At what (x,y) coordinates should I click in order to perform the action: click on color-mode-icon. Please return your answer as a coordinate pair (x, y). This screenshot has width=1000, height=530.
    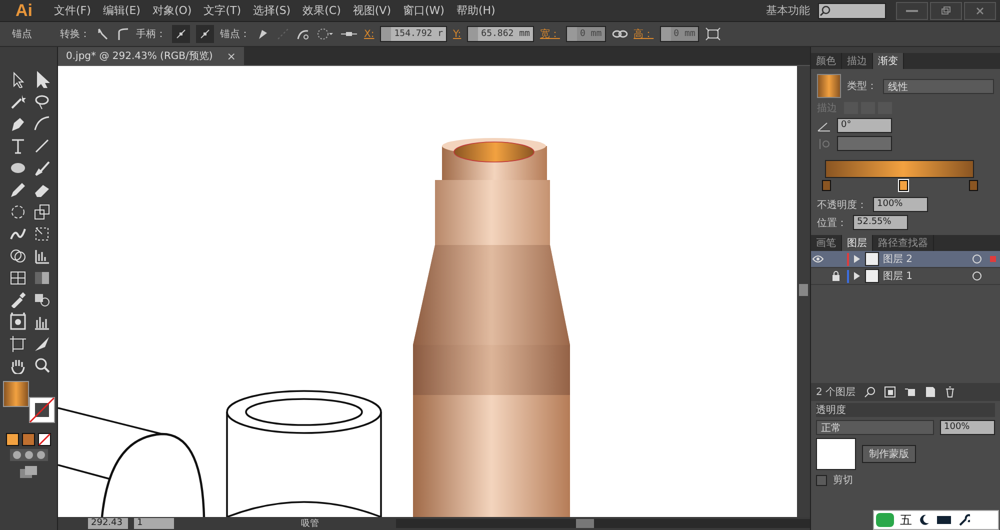
    Looking at the image, I should click on (12, 439).